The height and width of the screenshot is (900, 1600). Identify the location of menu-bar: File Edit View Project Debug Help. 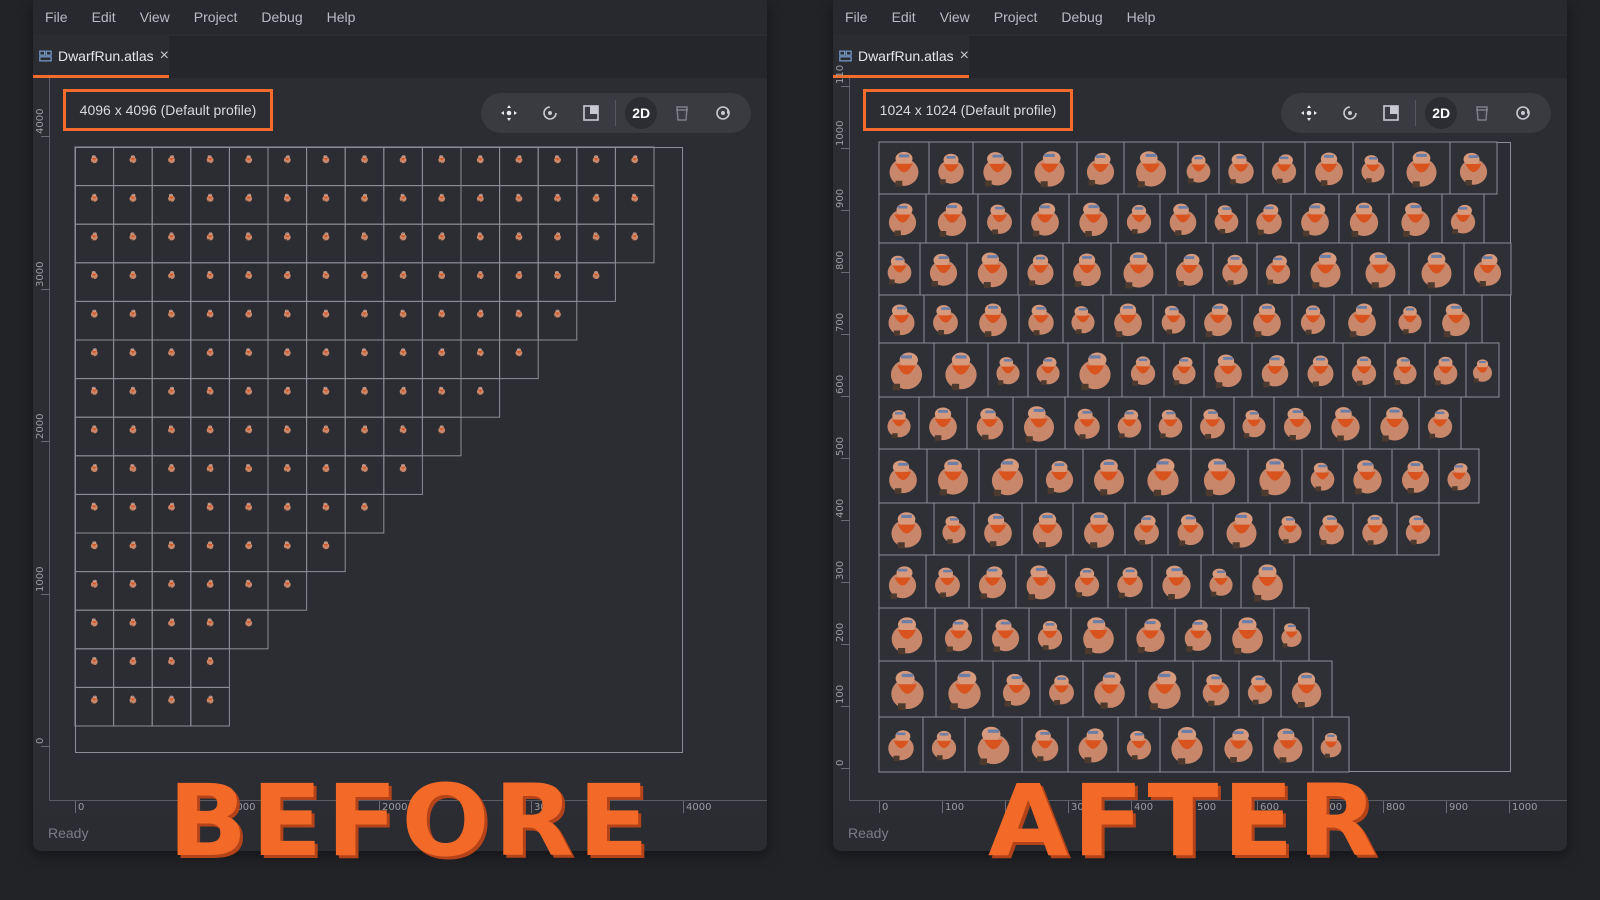
(400, 17).